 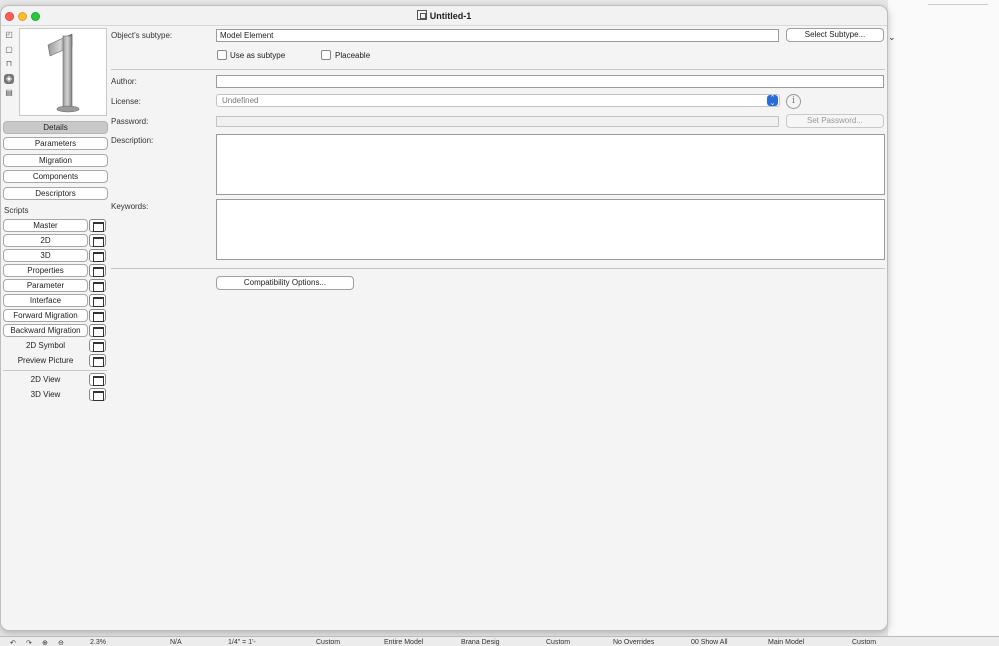 I want to click on view-mode-icons: ◰ ▢ ⊓ ◈ ▤, so click(x=10, y=66).